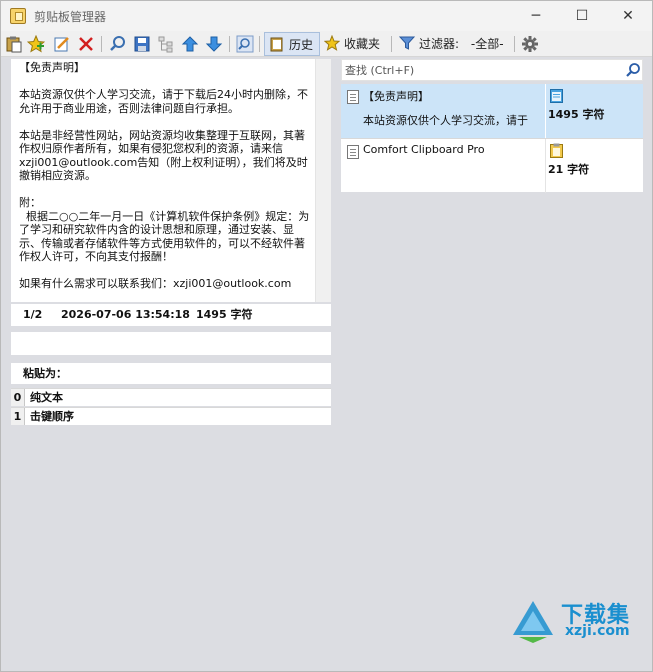 This screenshot has height=672, width=653. I want to click on clip-title: Comfort Clipboard Pro, so click(424, 149).